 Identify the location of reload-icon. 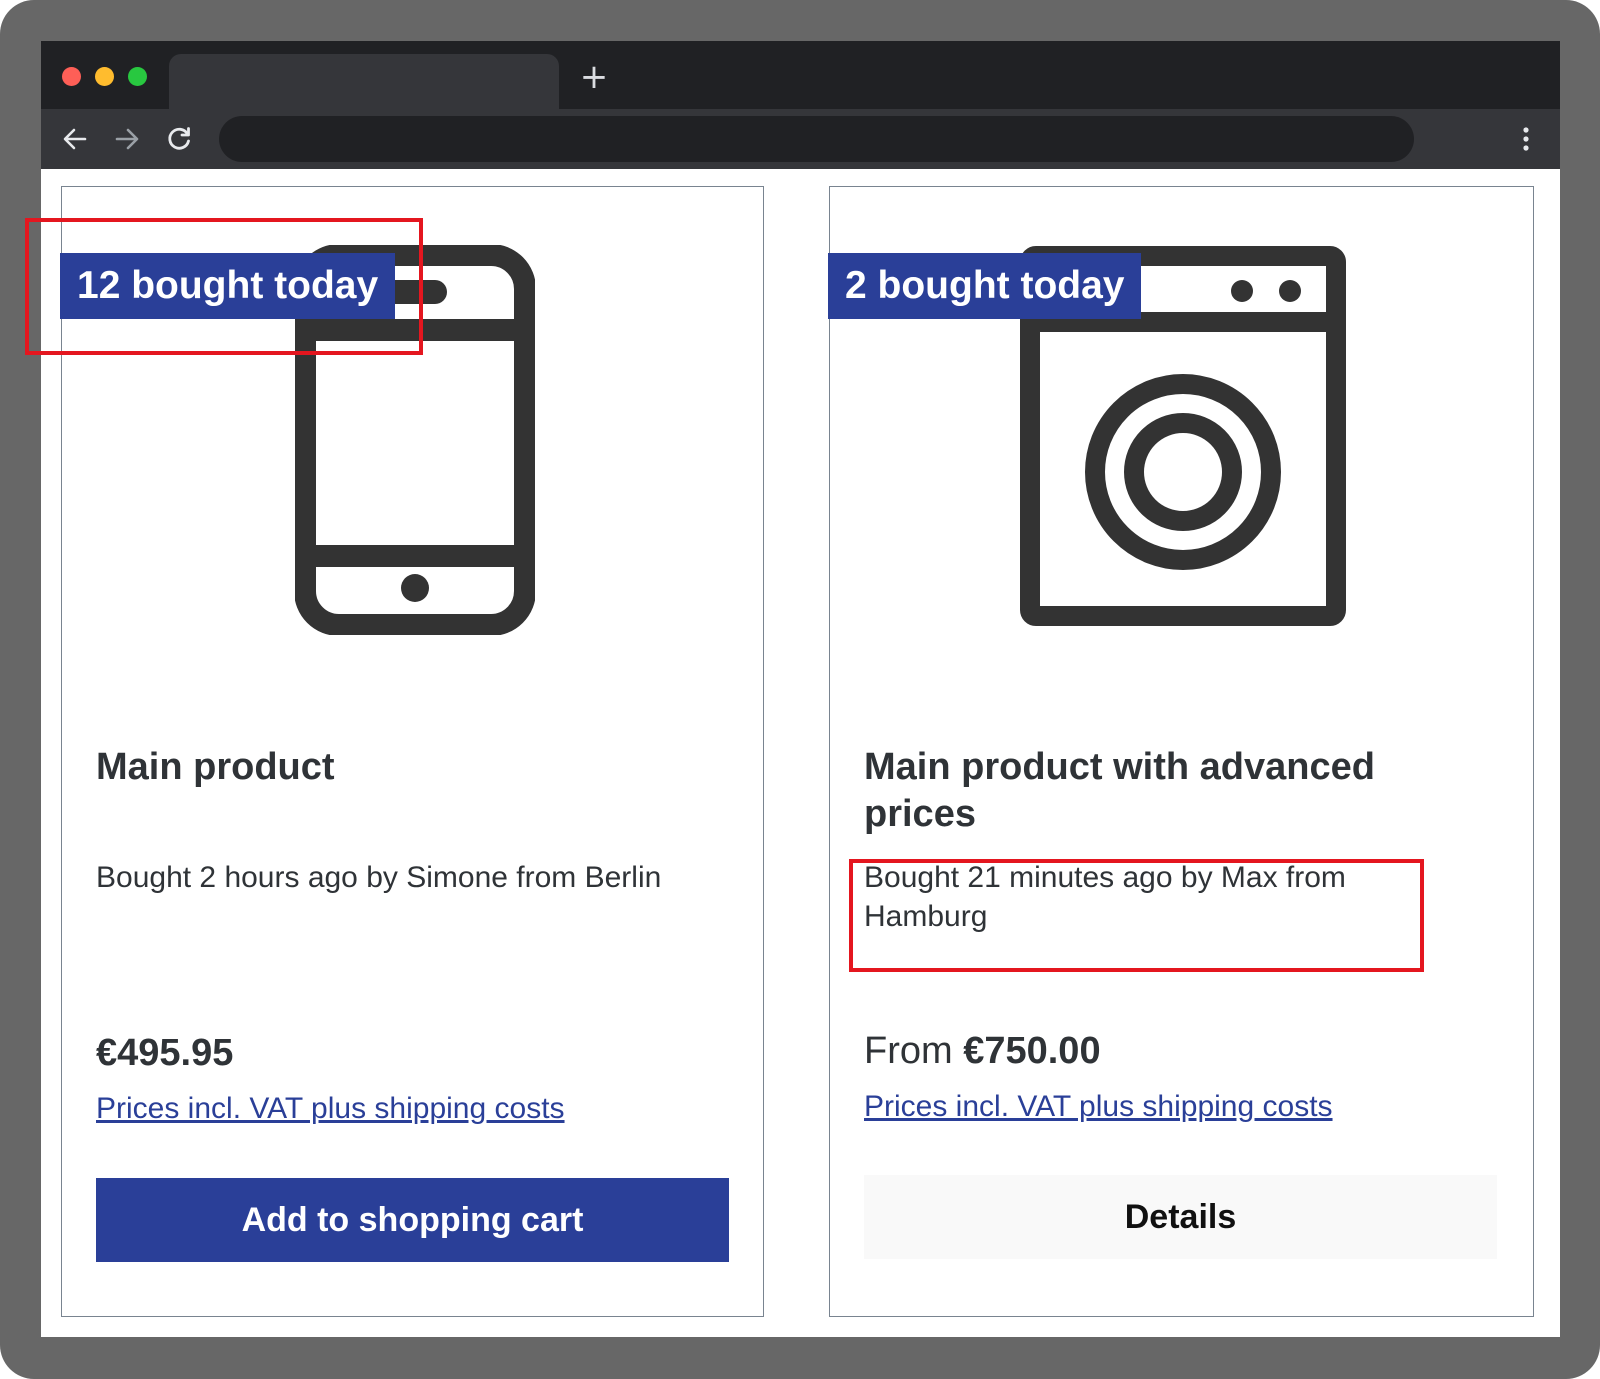
(179, 139).